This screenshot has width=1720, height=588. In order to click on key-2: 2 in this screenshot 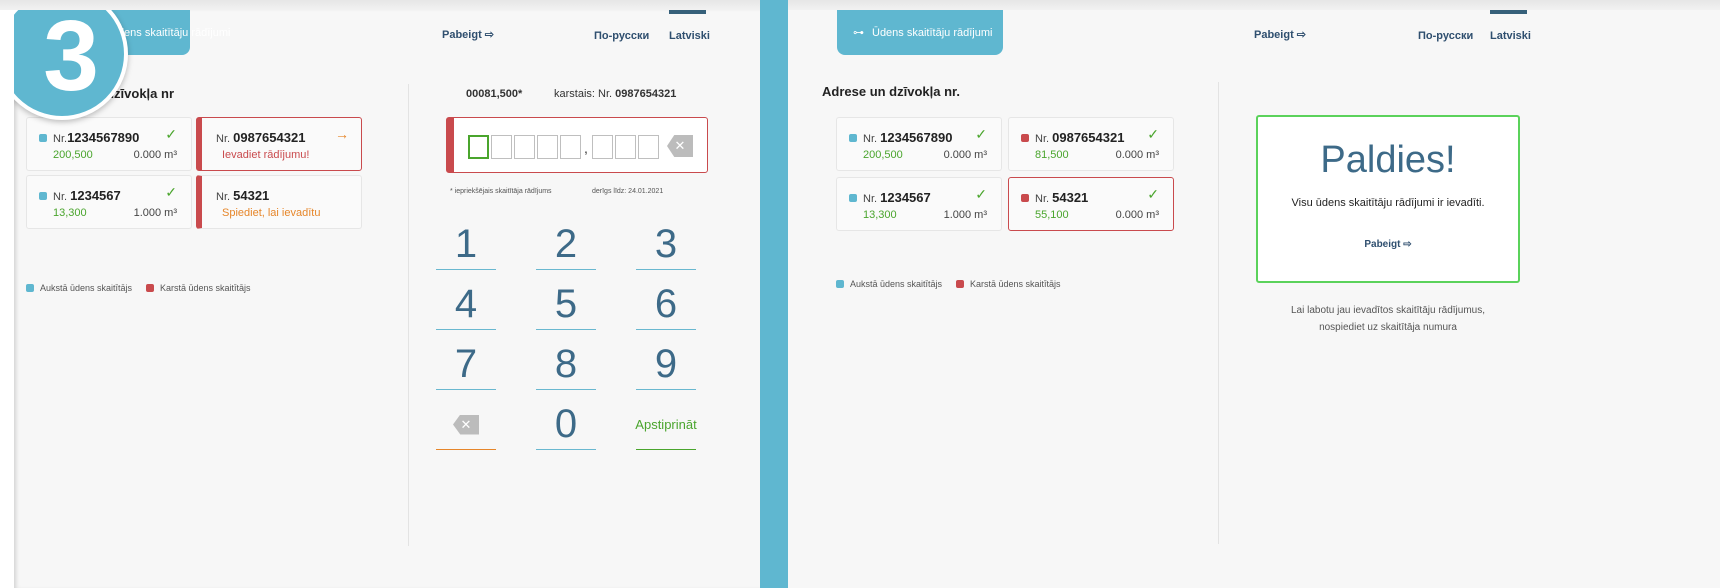, I will do `click(566, 245)`.